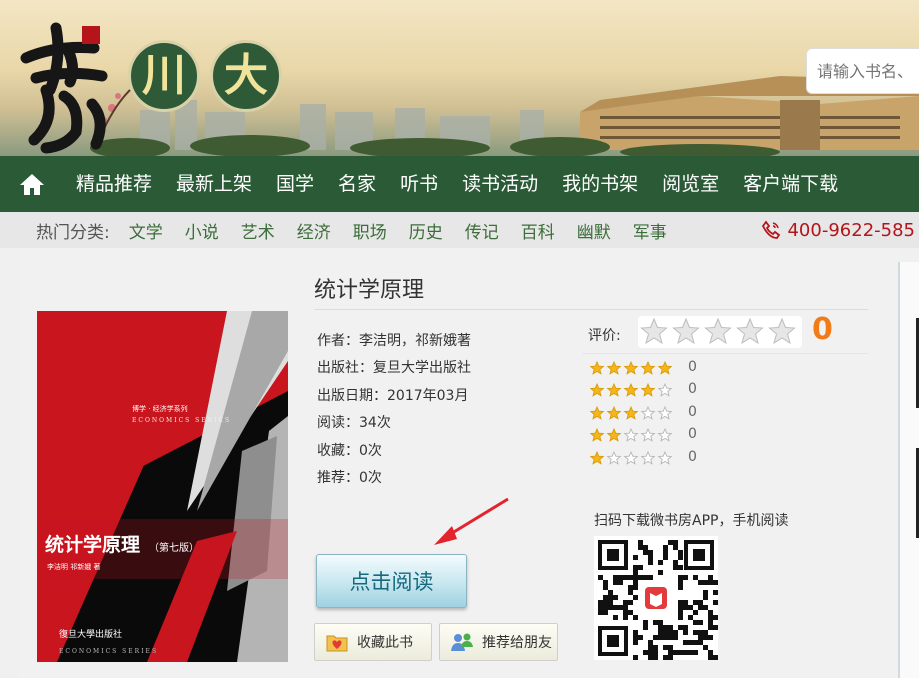 The width and height of the screenshot is (919, 678). What do you see at coordinates (691, 521) in the screenshot?
I see `qr-caption: 扫码下载微书房APP，手机阅读` at bounding box center [691, 521].